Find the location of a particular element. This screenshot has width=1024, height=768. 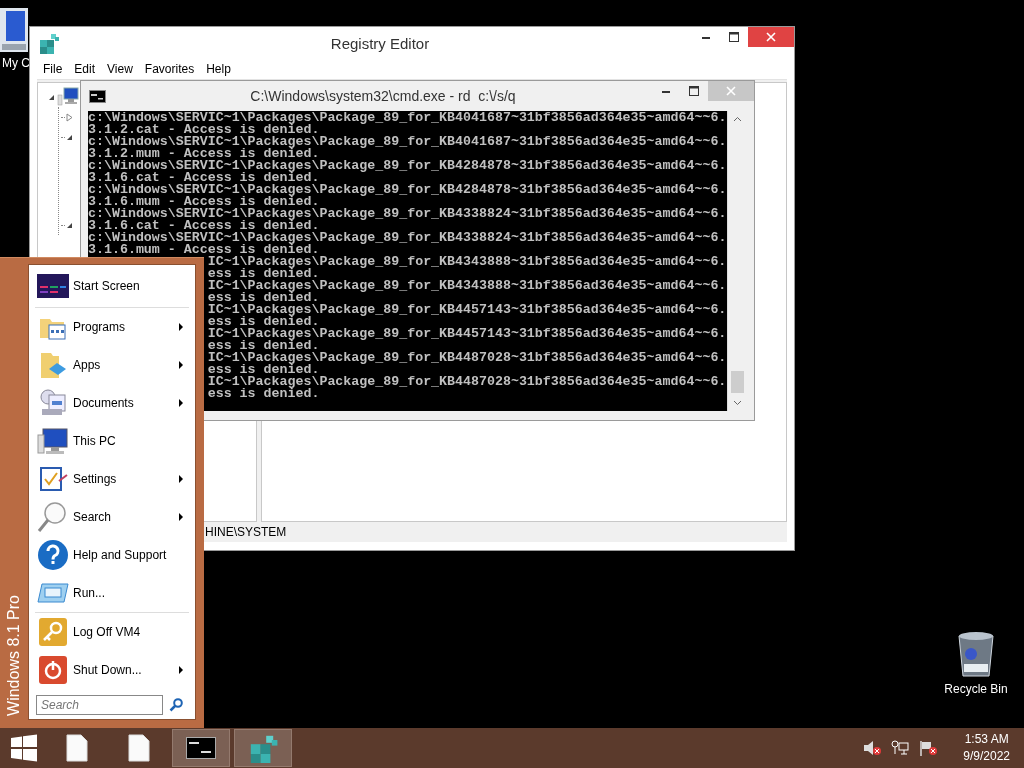

icon-label: Recycle Bin is located at coordinates (976, 689).